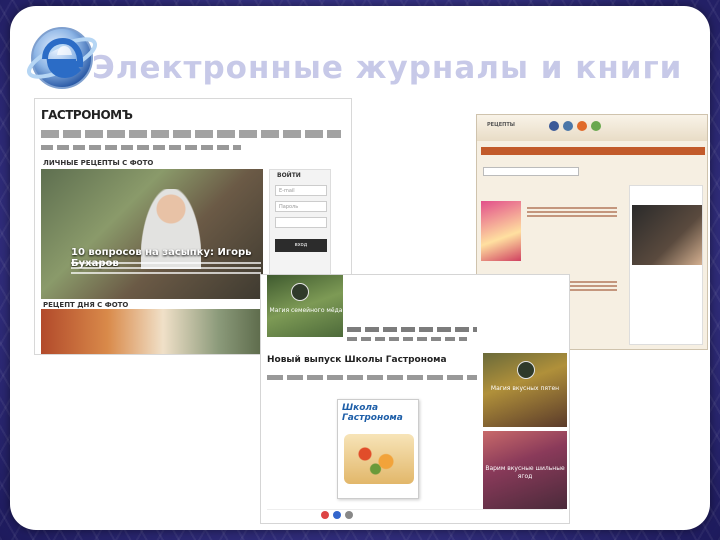 The image size is (720, 540). Describe the element at coordinates (525, 472) in the screenshot. I see `right-banner-bottom-label: Варим вкусные шильные ягод` at that location.